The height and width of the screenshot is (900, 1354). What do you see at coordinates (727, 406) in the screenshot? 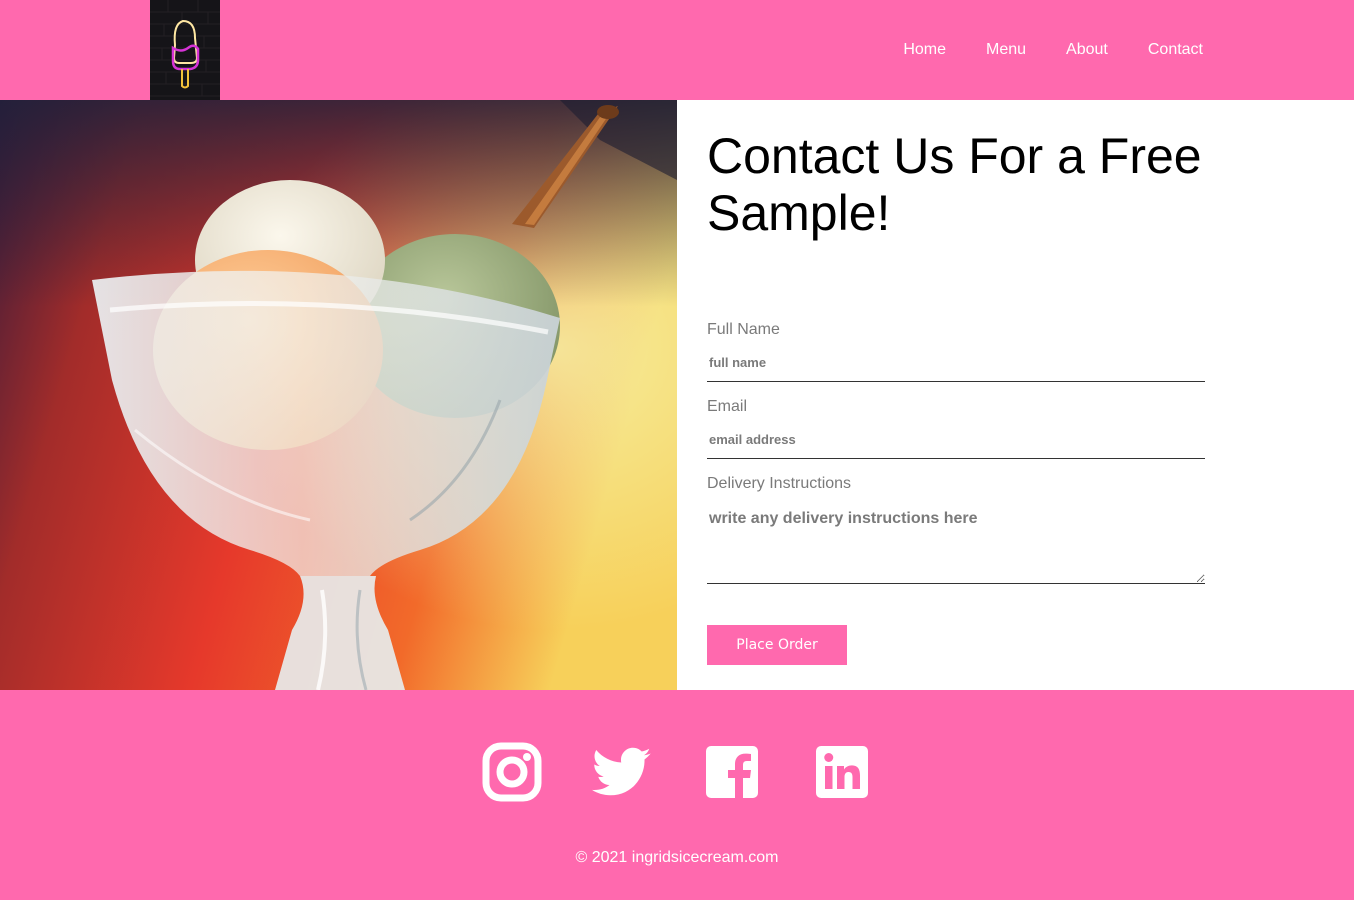
I see `email-label: Email` at bounding box center [727, 406].